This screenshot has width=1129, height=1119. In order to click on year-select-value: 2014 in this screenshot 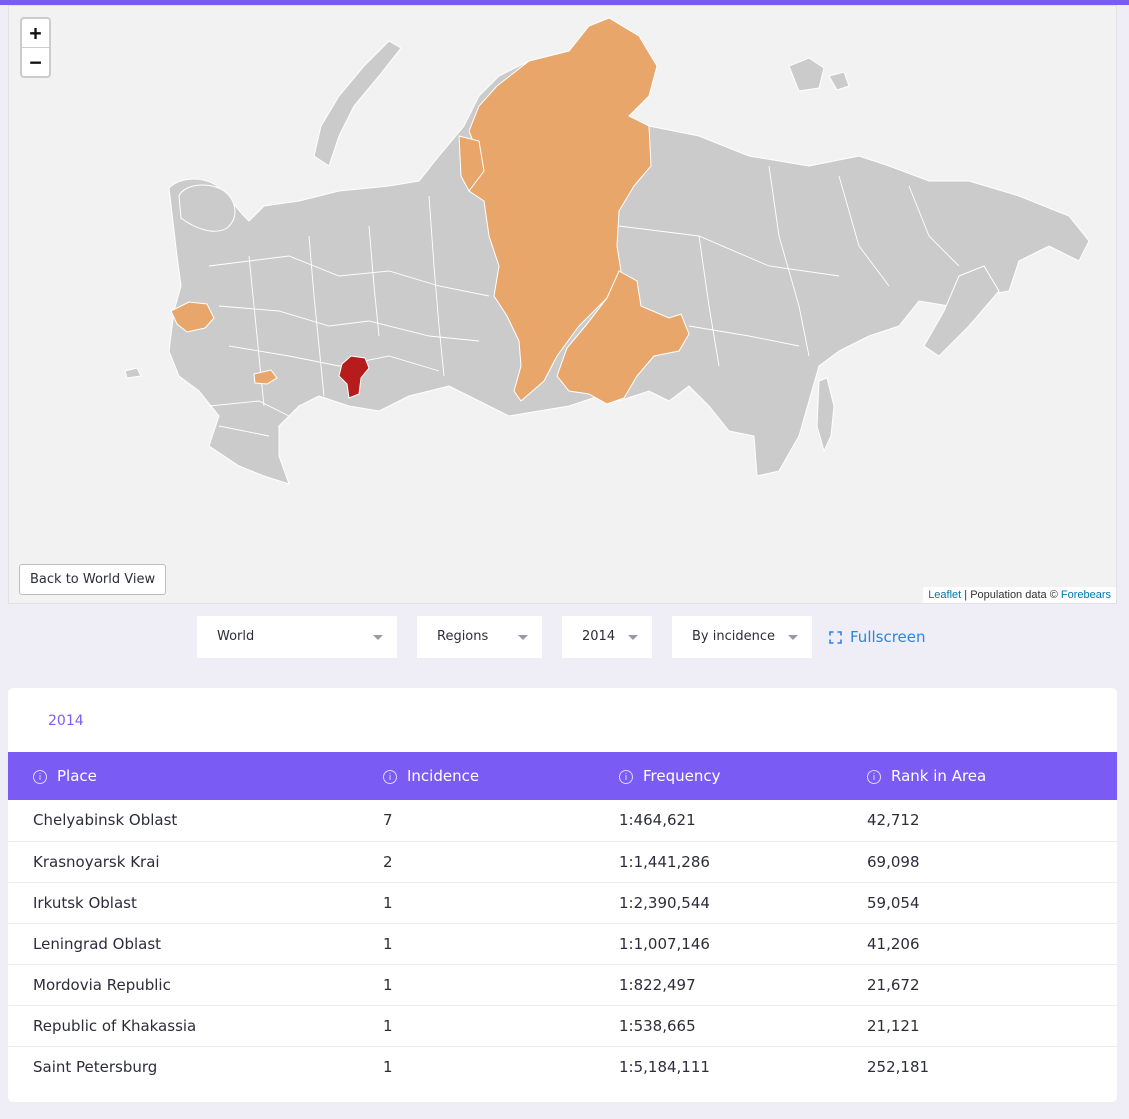, I will do `click(599, 636)`.